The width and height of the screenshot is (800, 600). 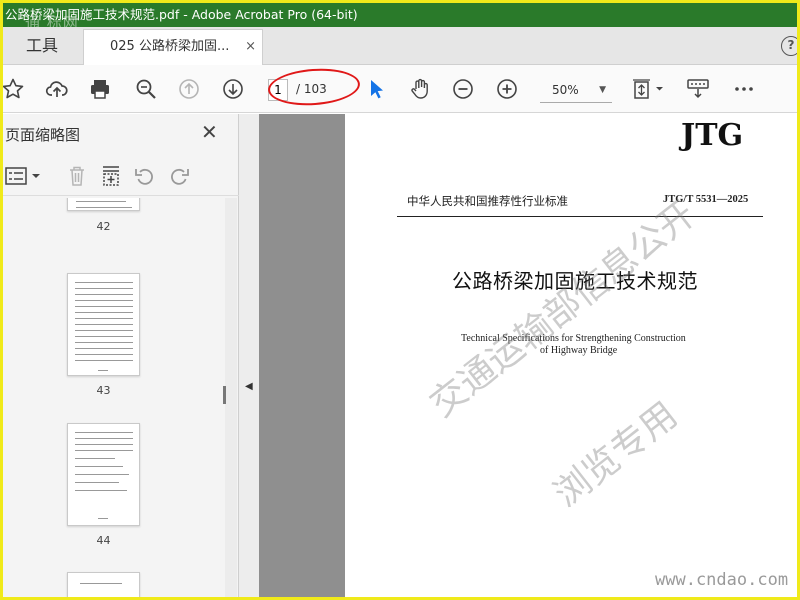 I want to click on collapse-panel-icon: ◀, so click(x=249, y=386).